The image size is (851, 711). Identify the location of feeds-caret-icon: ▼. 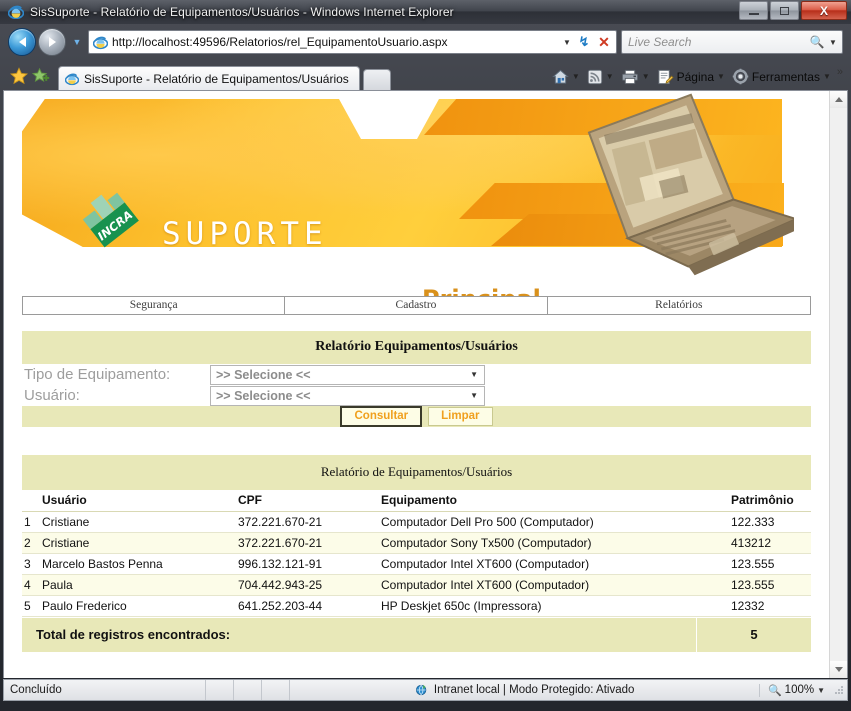
(610, 76).